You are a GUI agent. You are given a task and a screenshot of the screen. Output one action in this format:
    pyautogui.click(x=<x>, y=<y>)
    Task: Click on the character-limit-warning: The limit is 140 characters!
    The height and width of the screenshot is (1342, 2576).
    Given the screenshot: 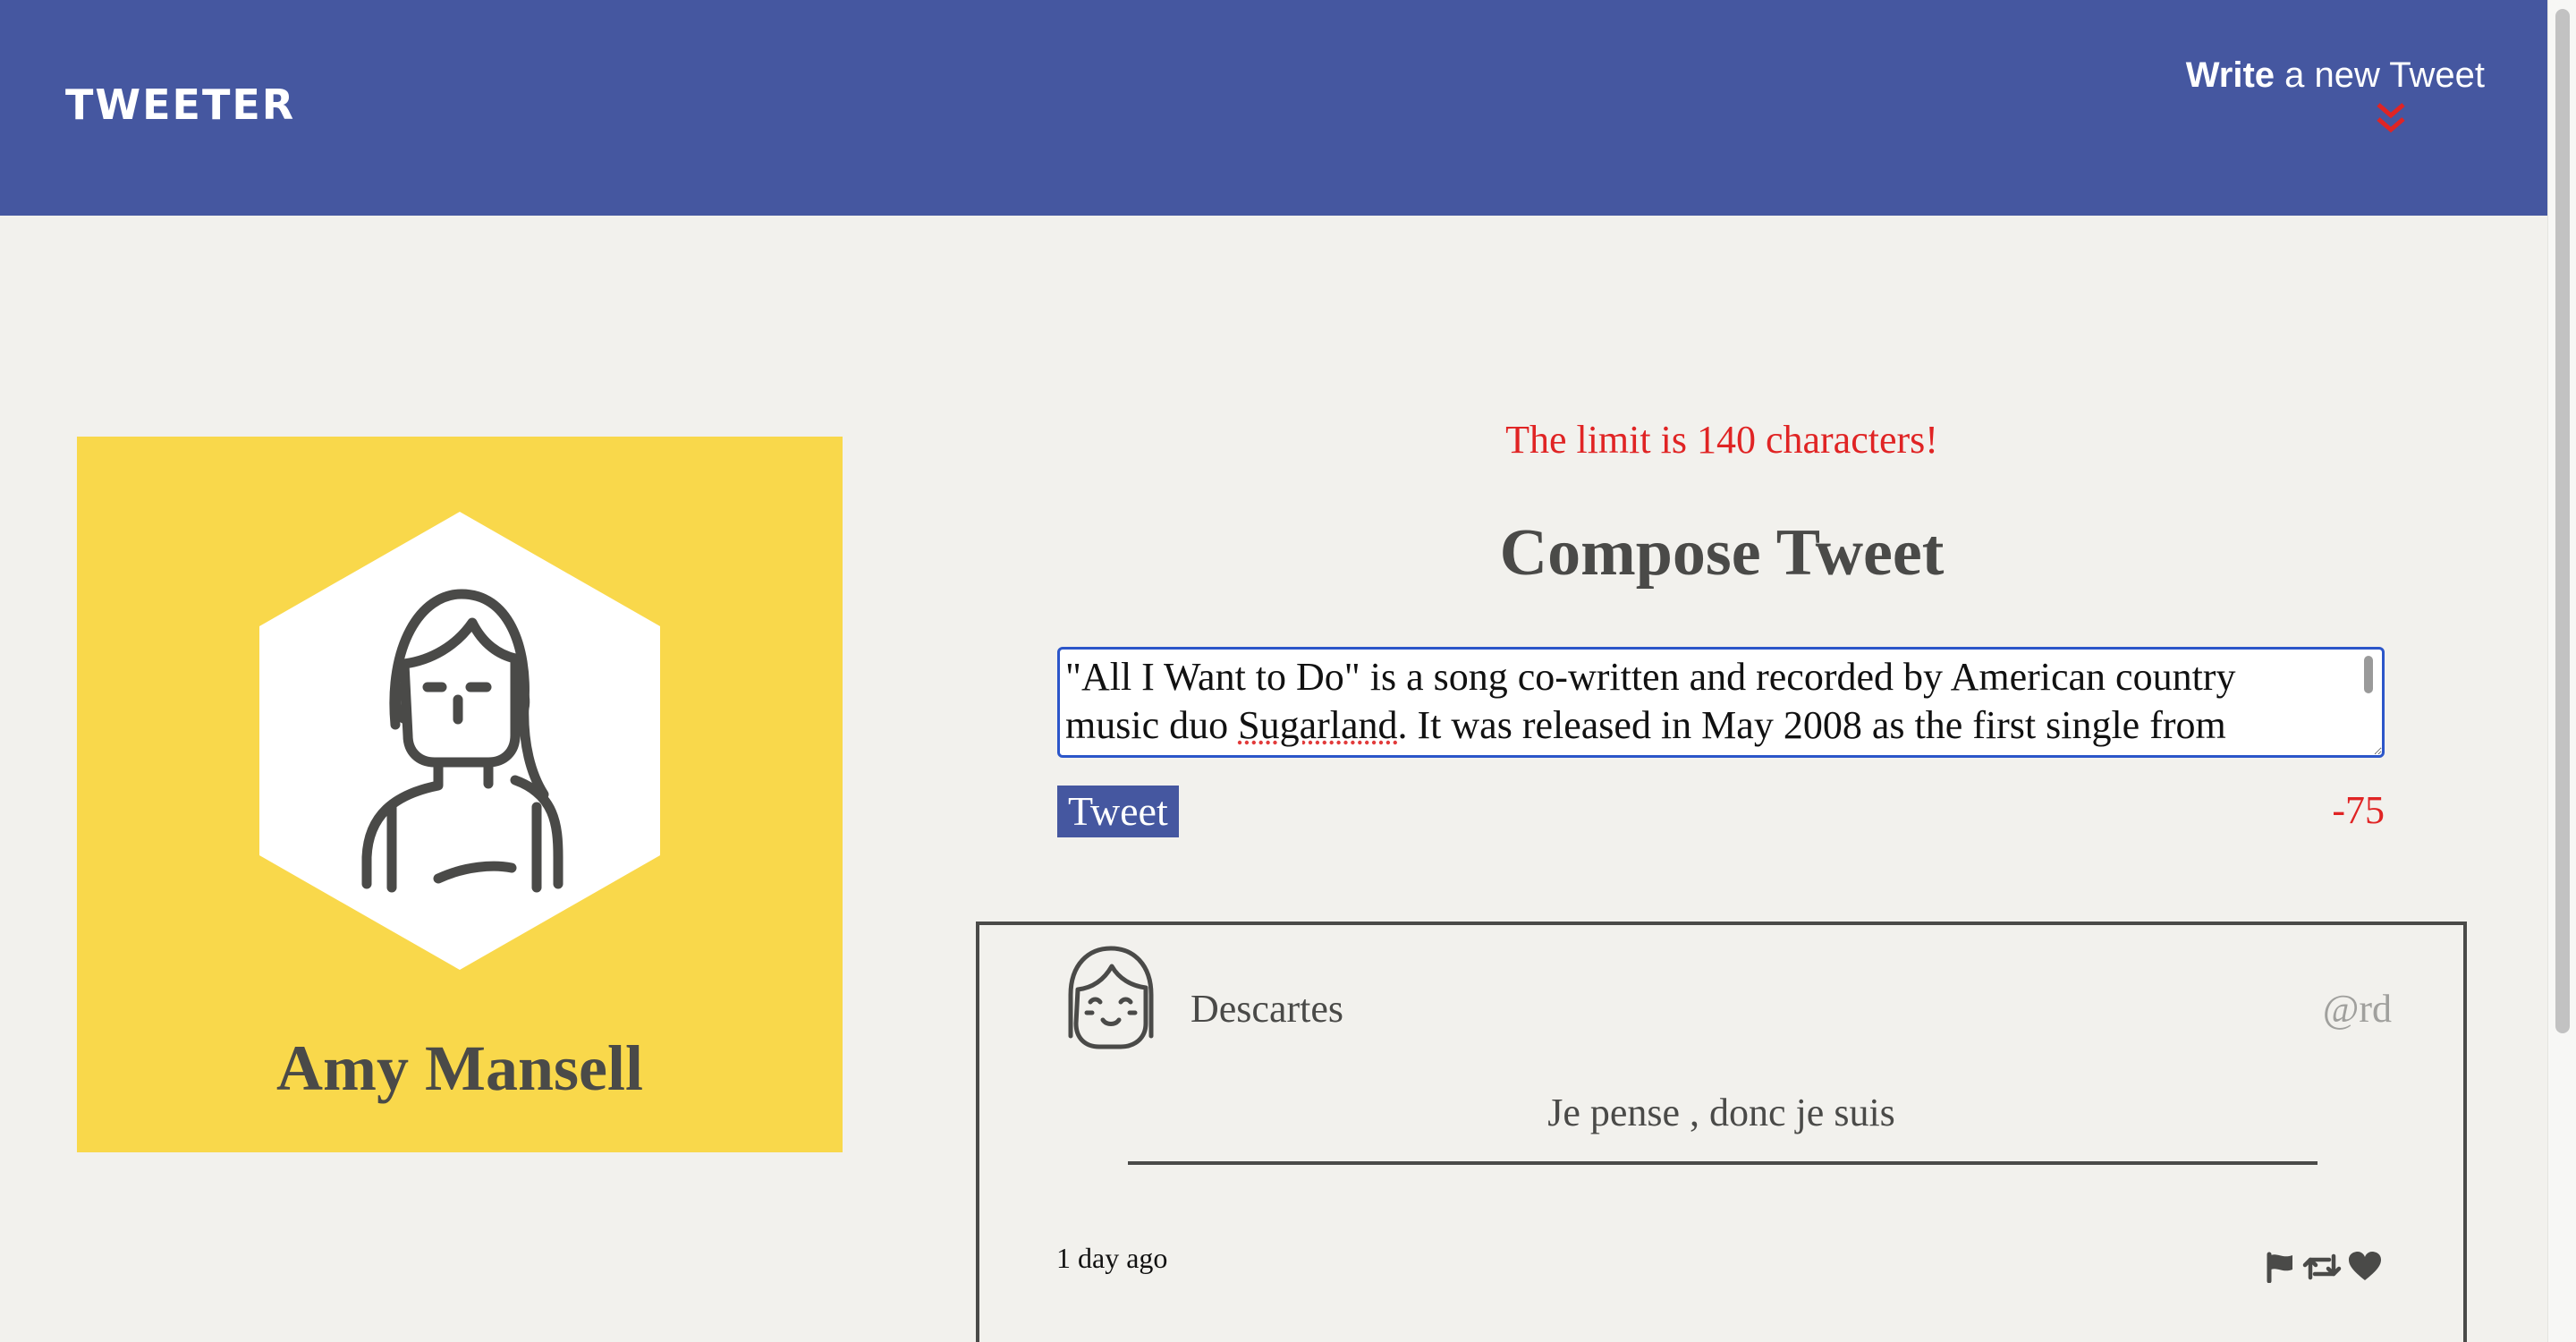 What is the action you would take?
    pyautogui.click(x=1721, y=440)
    